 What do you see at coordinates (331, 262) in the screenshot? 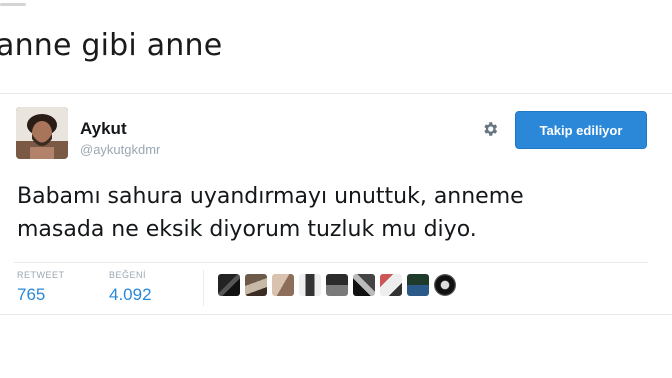
I see `stats-divider` at bounding box center [331, 262].